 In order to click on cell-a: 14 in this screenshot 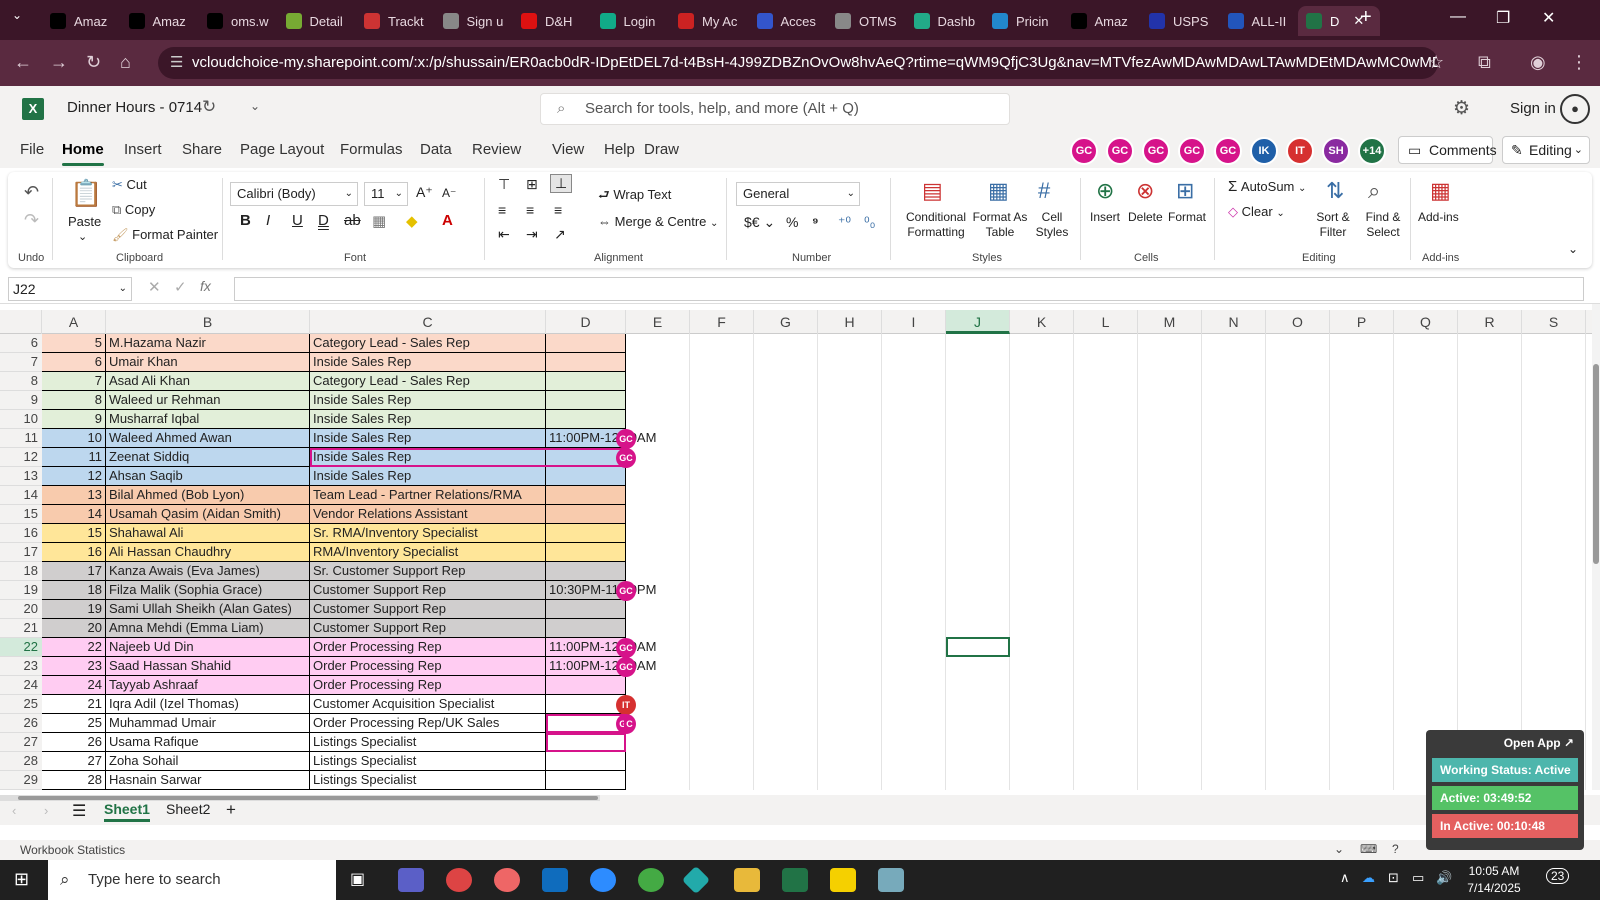, I will do `click(74, 514)`.